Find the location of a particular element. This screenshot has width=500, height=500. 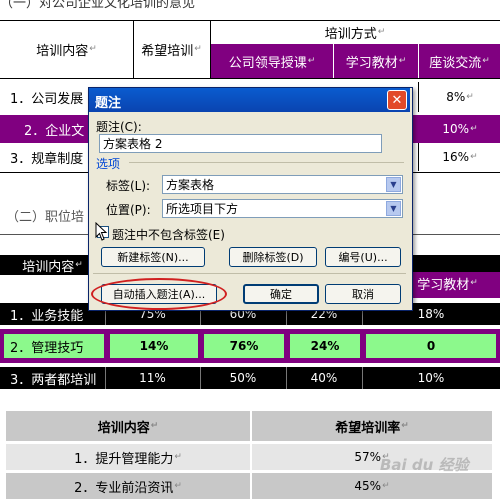

header-hope: 希望培训 ↵ is located at coordinates (171, 51).